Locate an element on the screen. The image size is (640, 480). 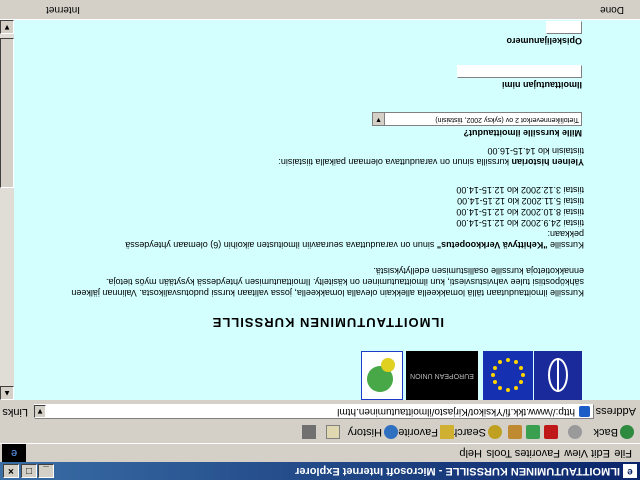
close-button: × is located at coordinates (11, 471).